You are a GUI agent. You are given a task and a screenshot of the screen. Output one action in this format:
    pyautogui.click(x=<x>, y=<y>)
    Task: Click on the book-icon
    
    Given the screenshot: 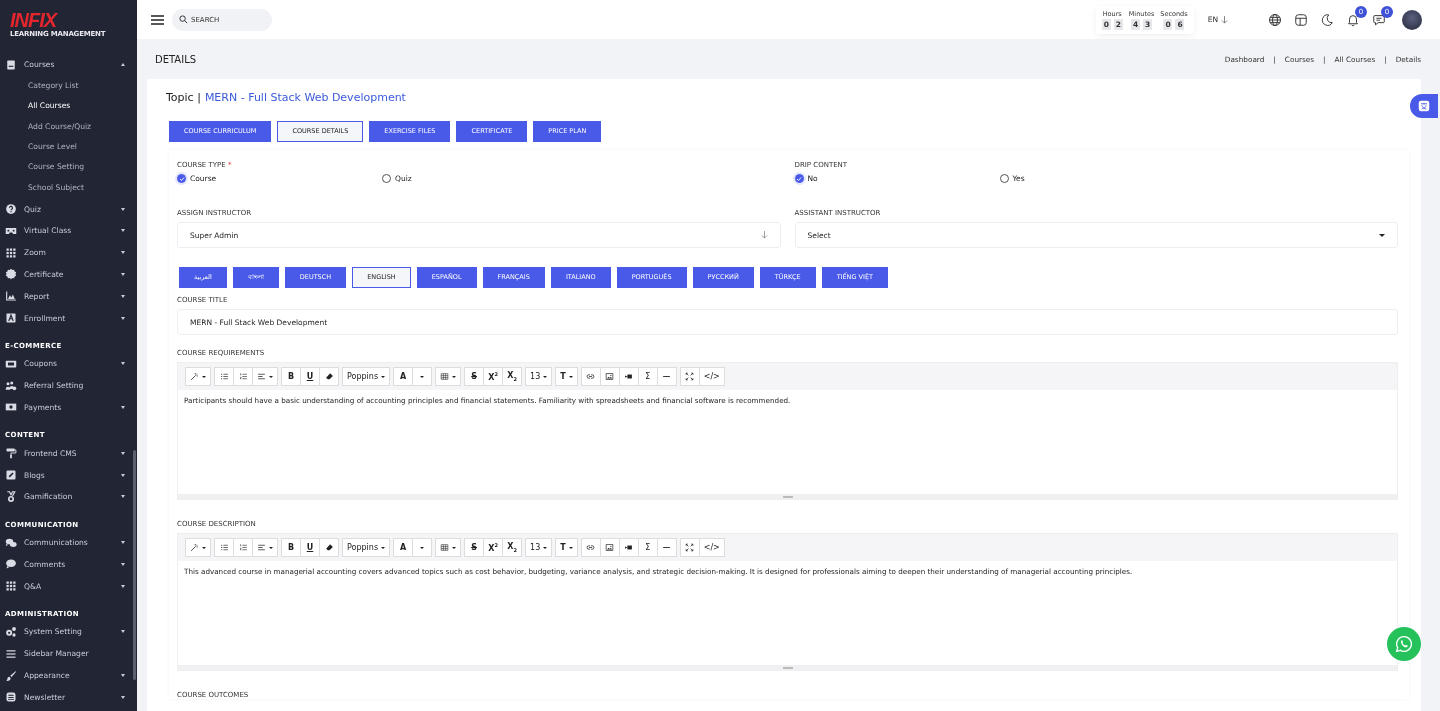 What is the action you would take?
    pyautogui.click(x=11, y=64)
    